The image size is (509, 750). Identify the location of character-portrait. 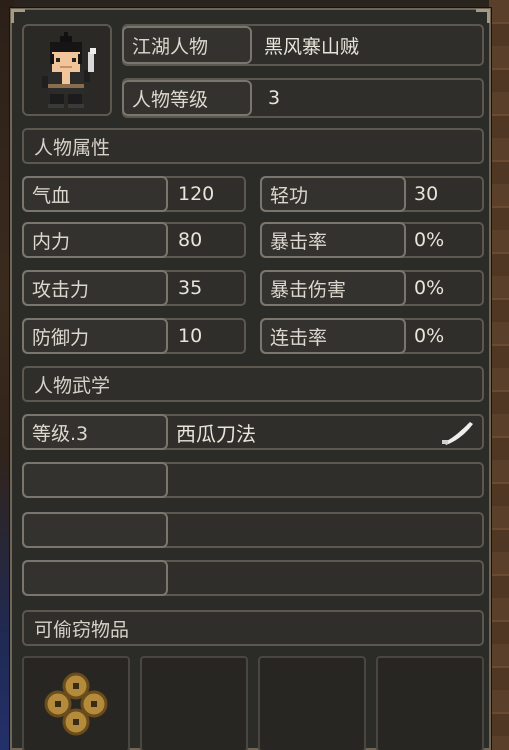
(67, 70).